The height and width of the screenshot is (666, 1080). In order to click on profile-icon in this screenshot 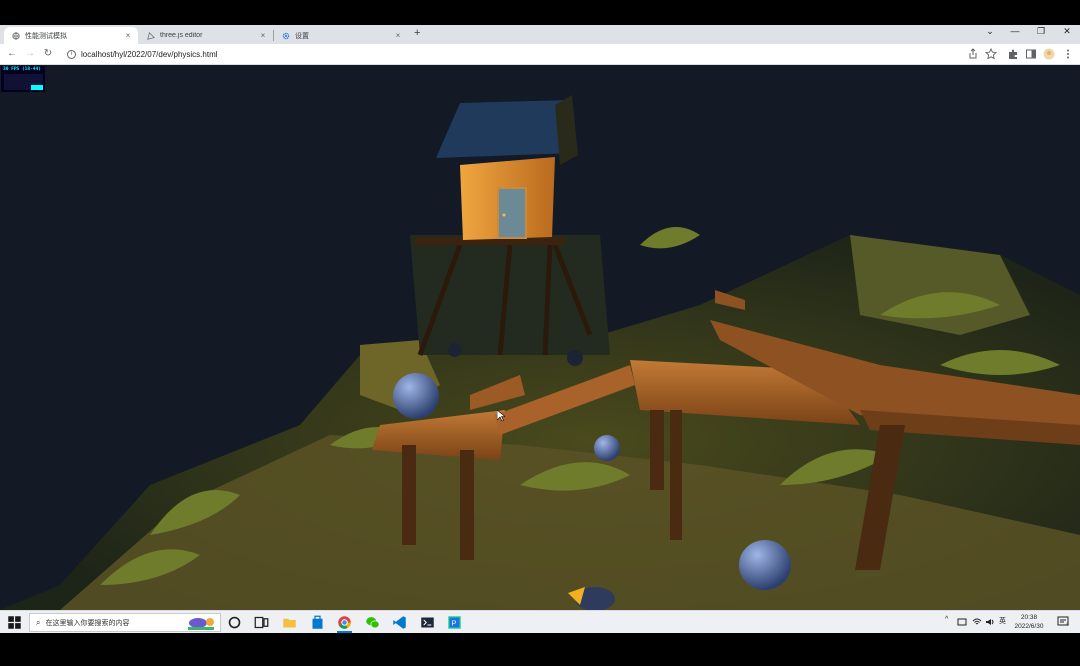, I will do `click(1049, 54)`.